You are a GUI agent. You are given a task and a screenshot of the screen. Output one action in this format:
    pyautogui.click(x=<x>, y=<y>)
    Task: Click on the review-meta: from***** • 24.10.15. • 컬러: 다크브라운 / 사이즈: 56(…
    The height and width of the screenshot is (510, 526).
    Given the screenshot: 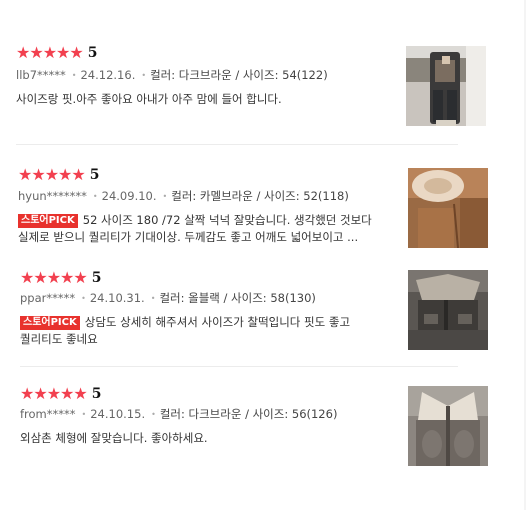 What is the action you would take?
    pyautogui.click(x=178, y=414)
    